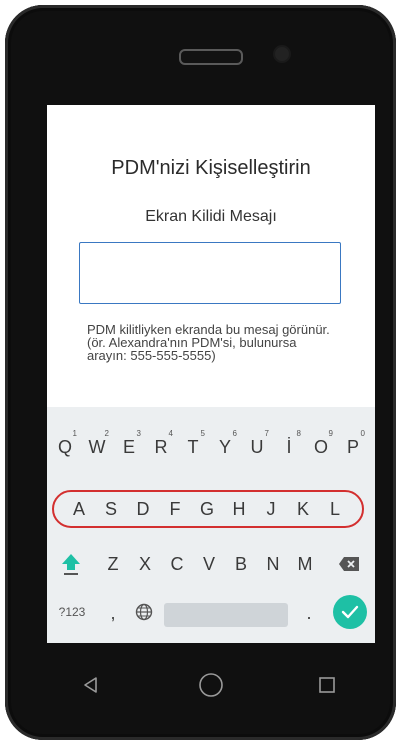  Describe the element at coordinates (271, 509) in the screenshot. I see `key-j: J` at that location.